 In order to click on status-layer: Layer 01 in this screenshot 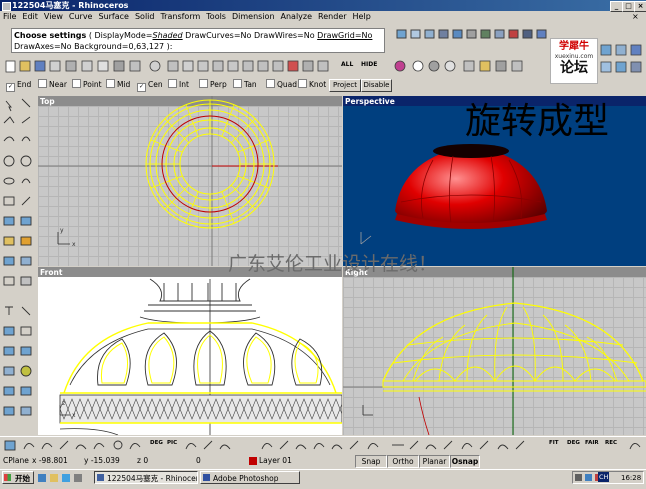, I will do `click(275, 461)`.